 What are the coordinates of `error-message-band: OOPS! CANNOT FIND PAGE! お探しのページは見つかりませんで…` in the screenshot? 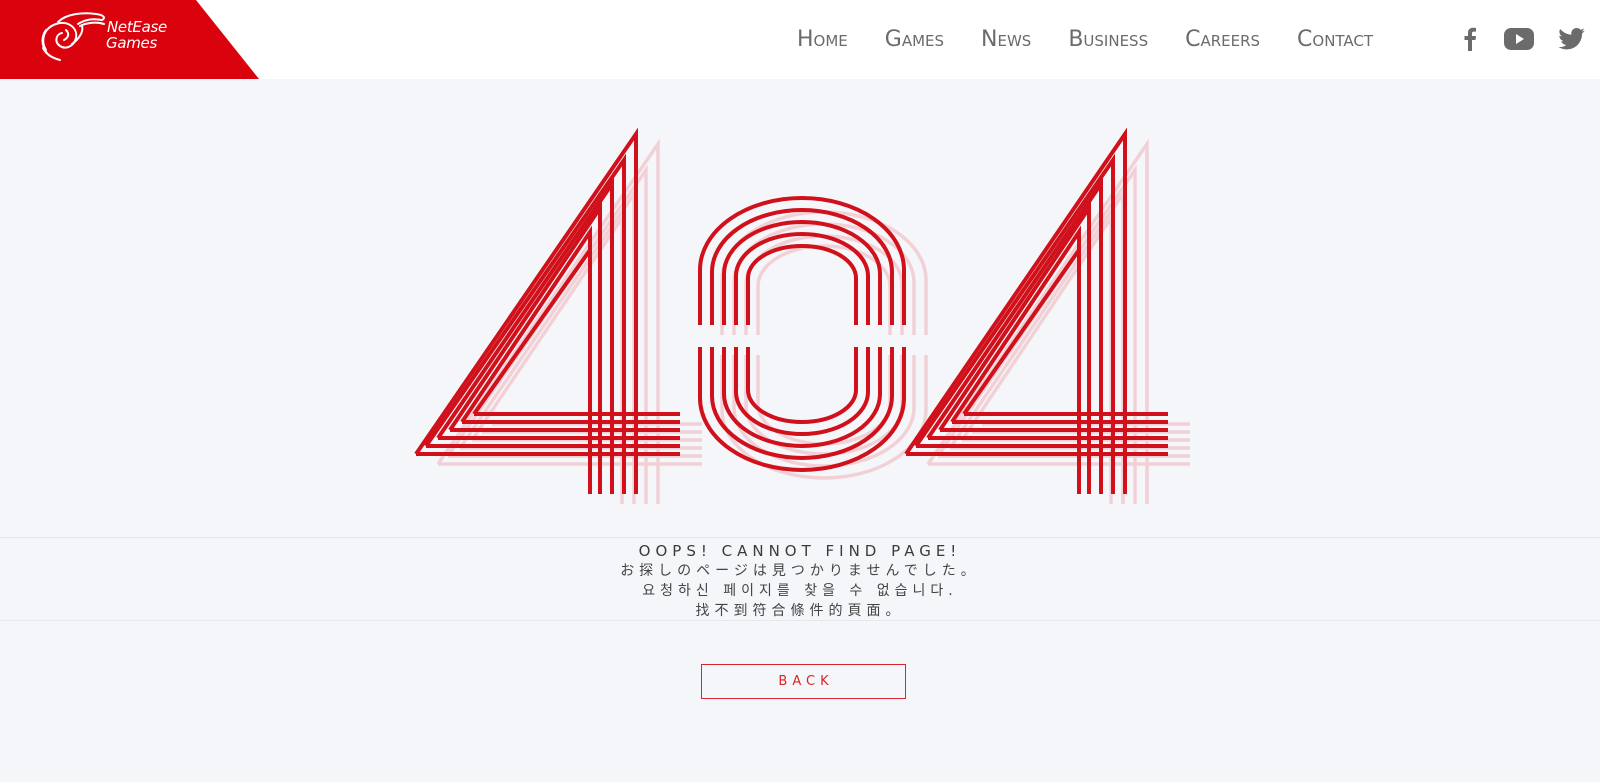 It's located at (800, 579).